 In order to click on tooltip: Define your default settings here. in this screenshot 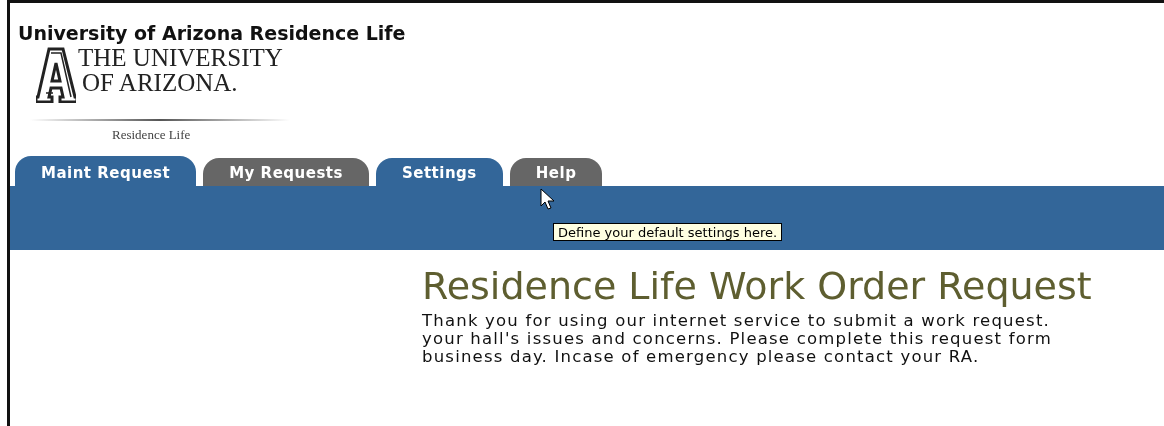, I will do `click(668, 232)`.